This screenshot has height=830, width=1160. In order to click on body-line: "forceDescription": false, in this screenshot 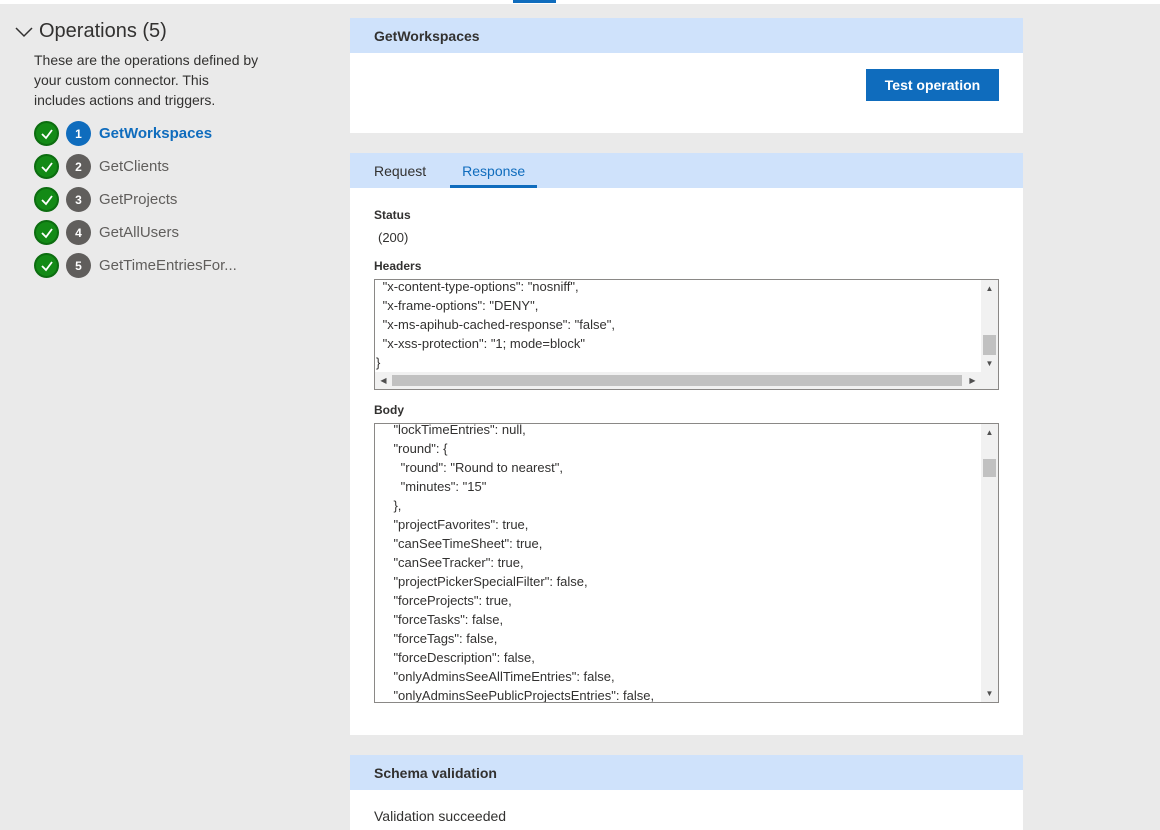, I will do `click(457, 657)`.